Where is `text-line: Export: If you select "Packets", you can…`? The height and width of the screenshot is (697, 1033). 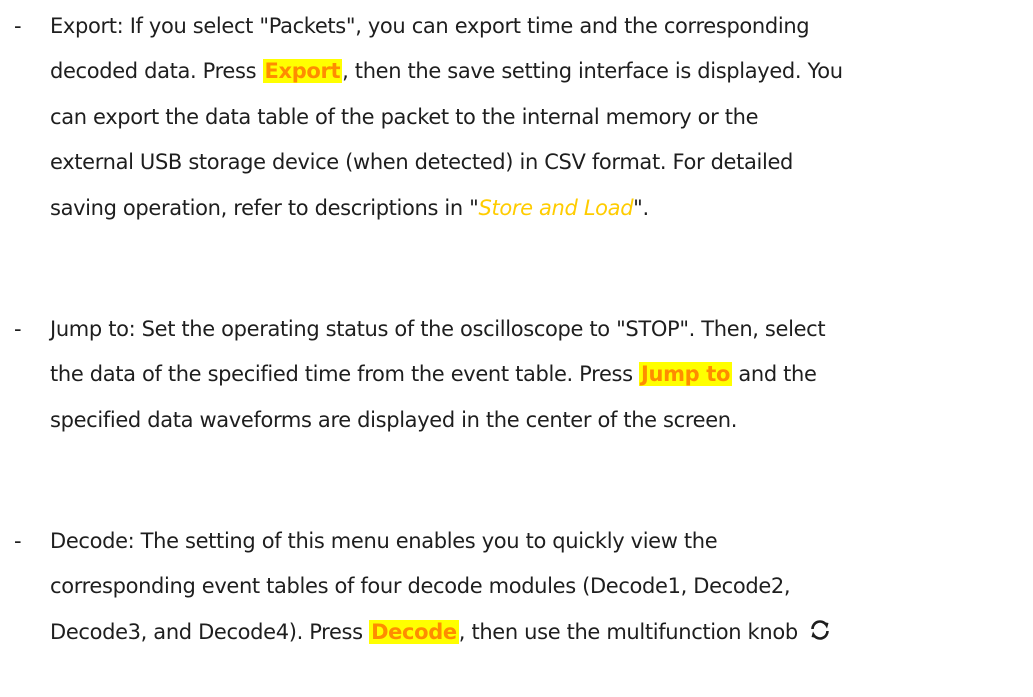
text-line: Export: If you select "Packets", you can… is located at coordinates (430, 26).